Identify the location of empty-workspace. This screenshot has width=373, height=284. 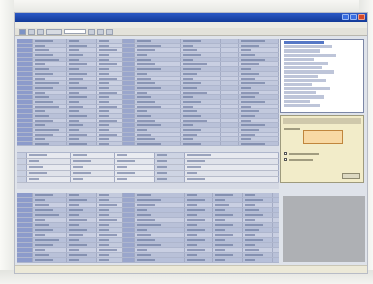
(324, 229).